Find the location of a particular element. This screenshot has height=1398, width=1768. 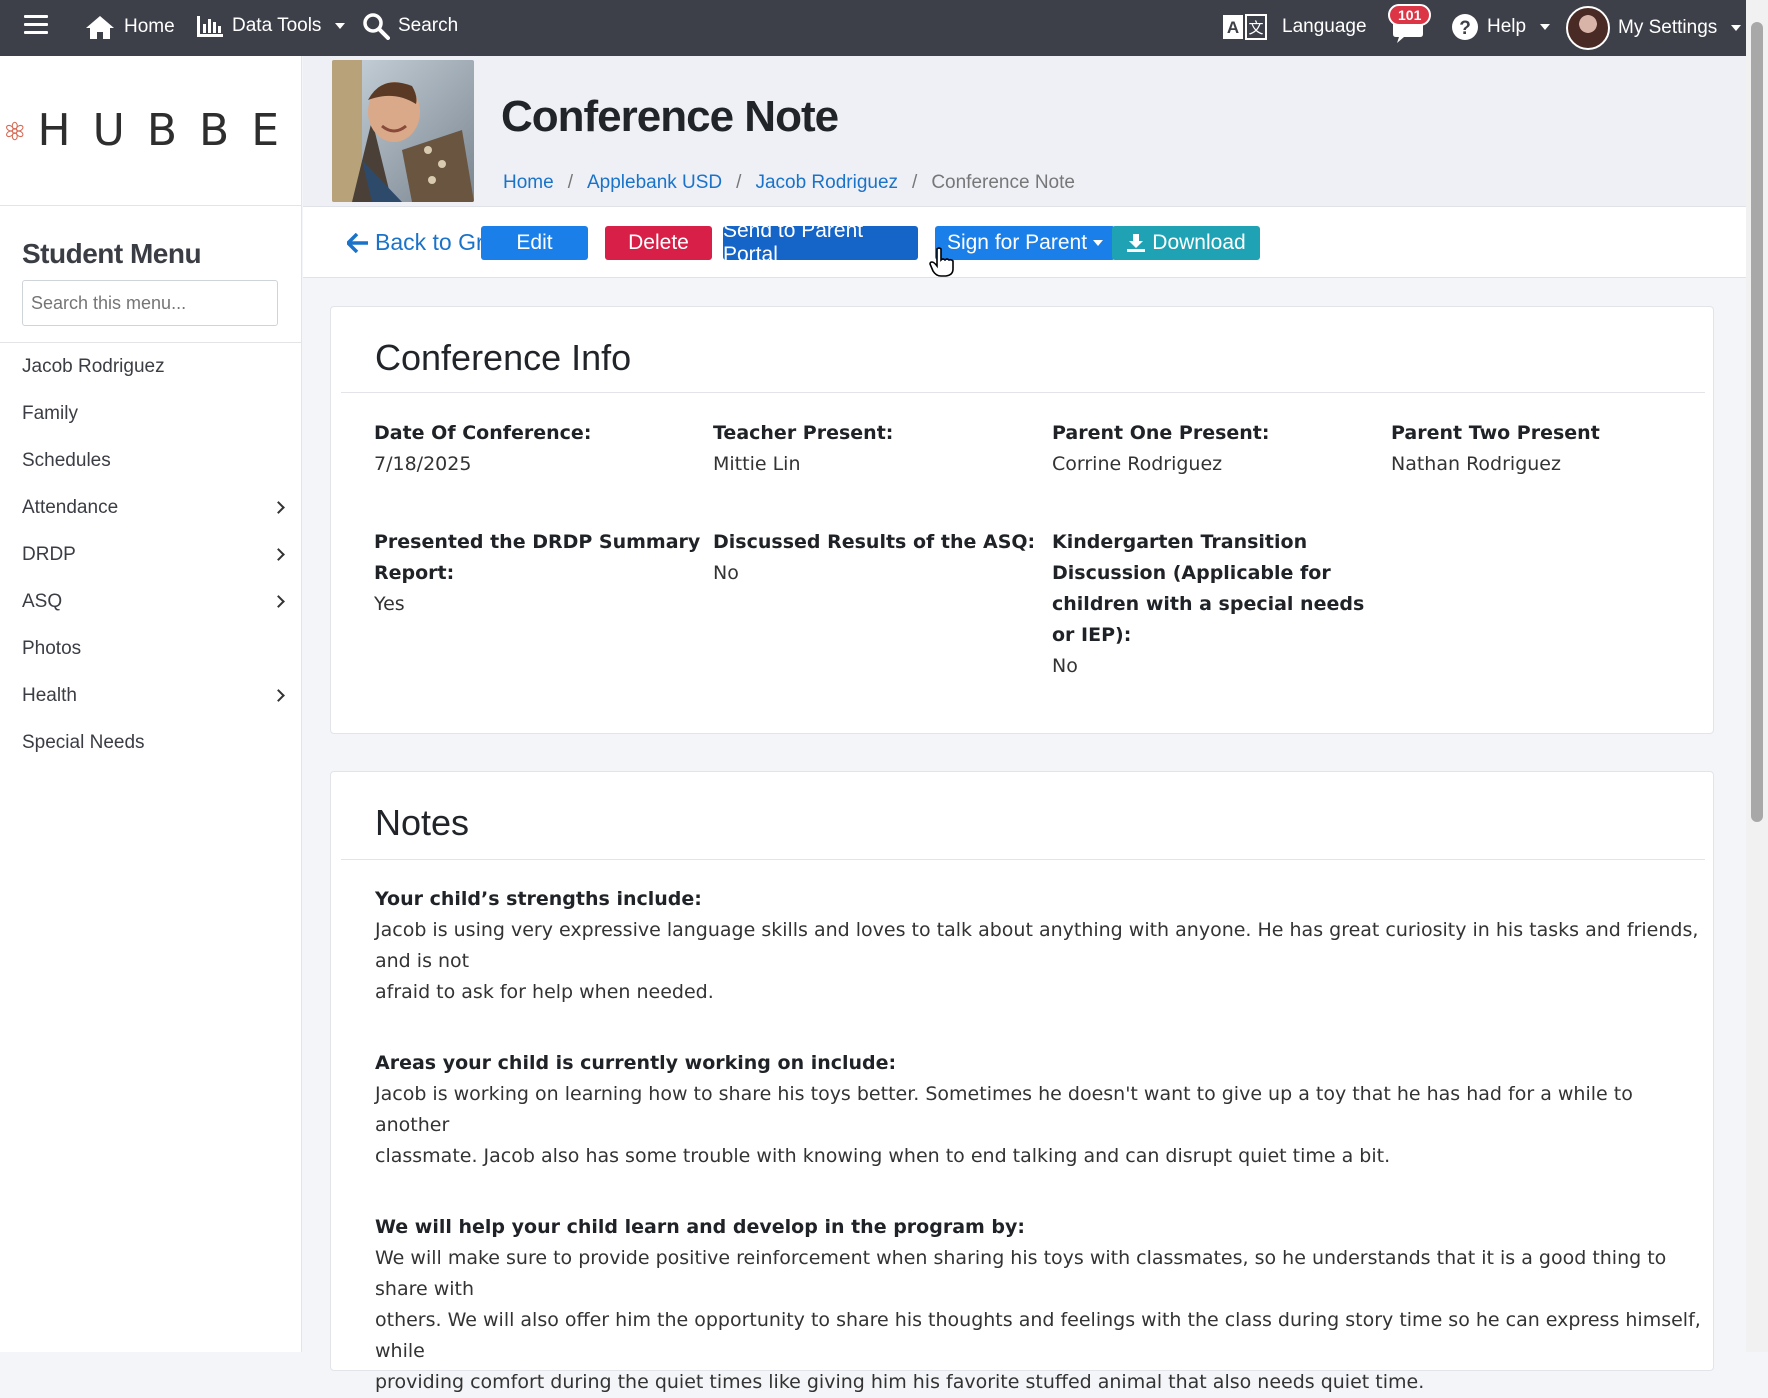

download-button: Download is located at coordinates (1186, 243).